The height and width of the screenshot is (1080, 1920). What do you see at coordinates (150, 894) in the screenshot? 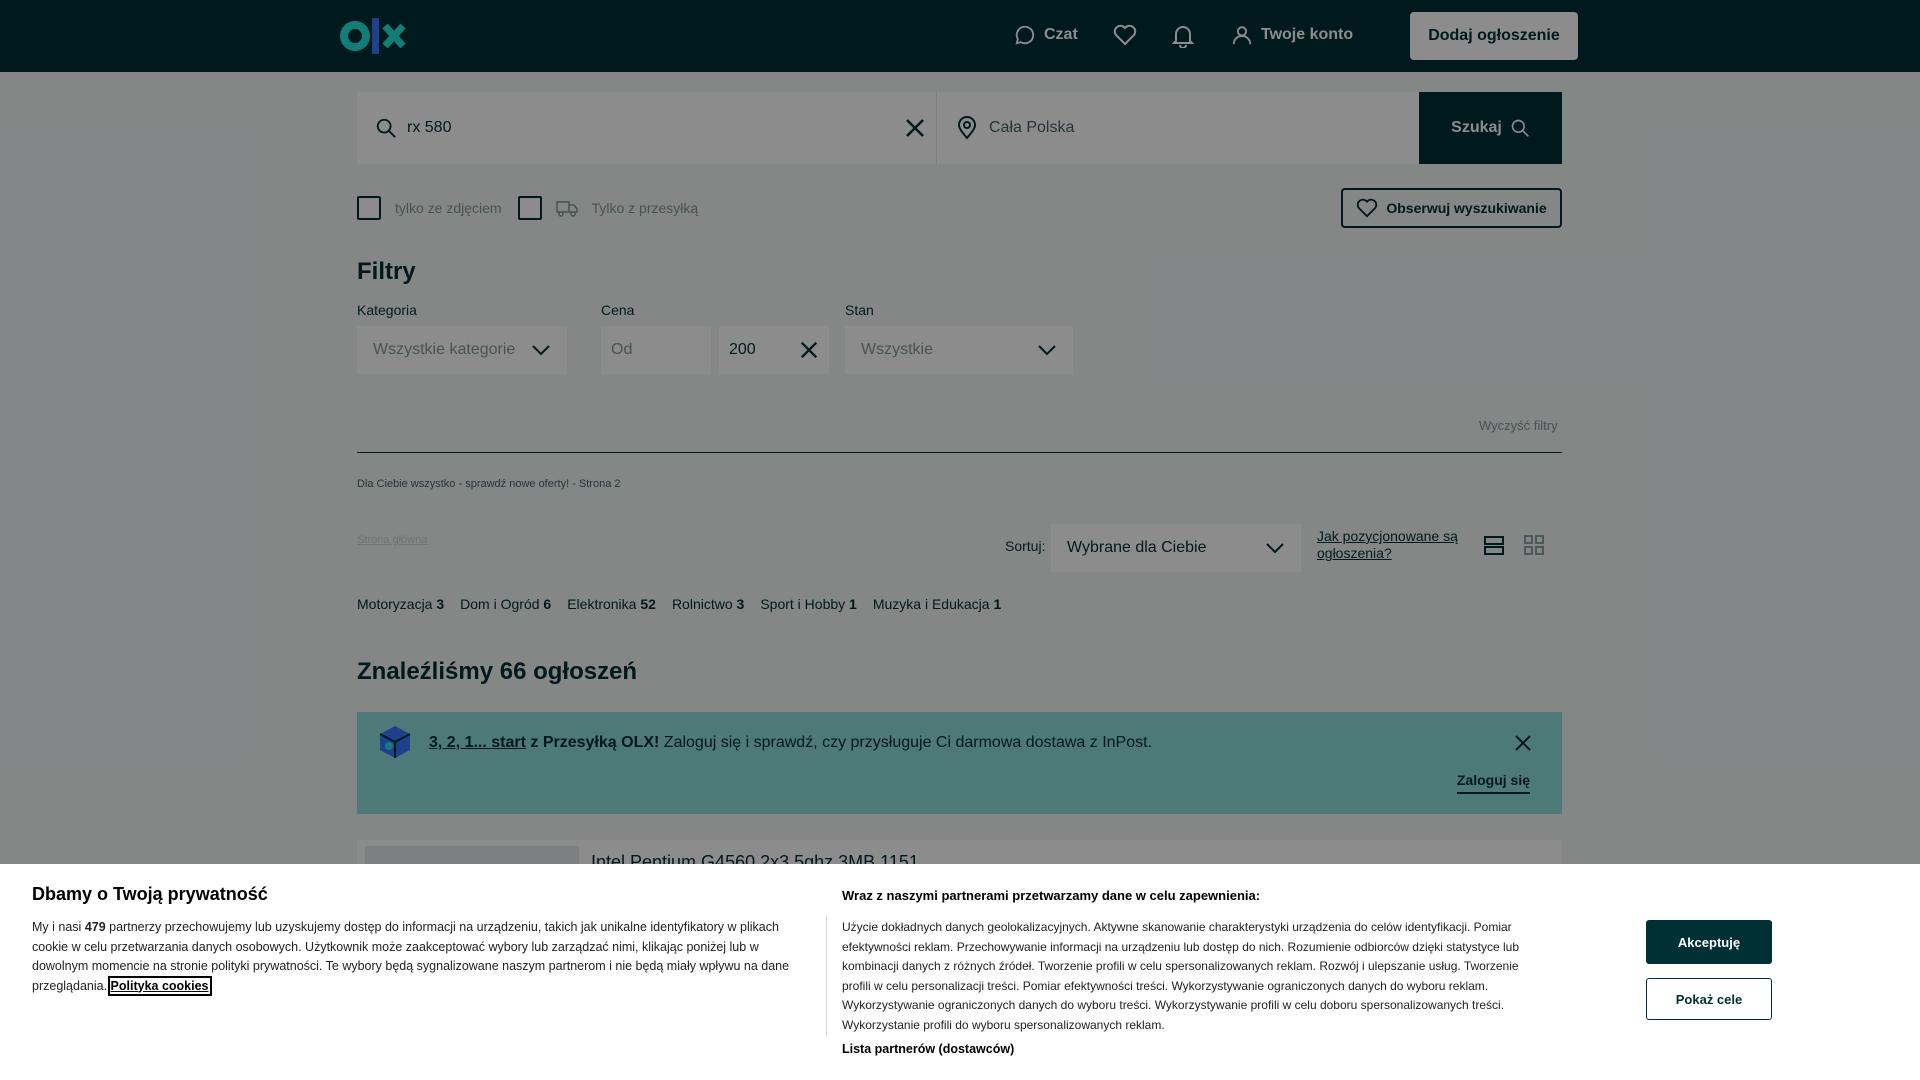
I see `cookie-title: Dbamy o Twoją prywatność` at bounding box center [150, 894].